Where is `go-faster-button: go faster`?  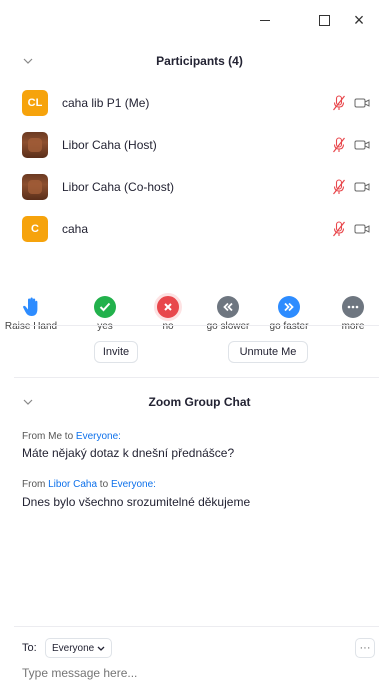 go-faster-button: go faster is located at coordinates (289, 314).